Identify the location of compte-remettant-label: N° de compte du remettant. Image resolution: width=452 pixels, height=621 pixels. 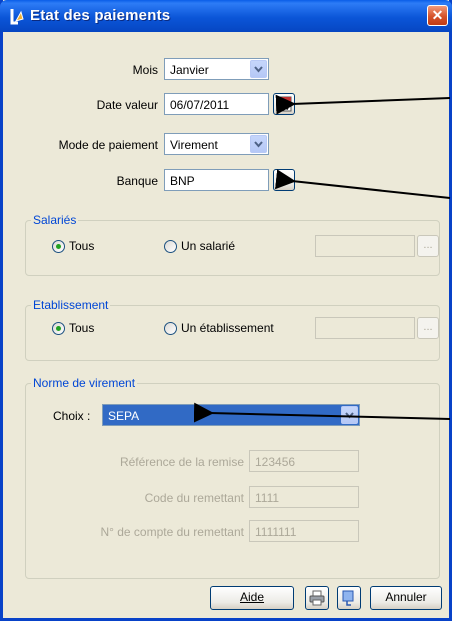
(172, 532).